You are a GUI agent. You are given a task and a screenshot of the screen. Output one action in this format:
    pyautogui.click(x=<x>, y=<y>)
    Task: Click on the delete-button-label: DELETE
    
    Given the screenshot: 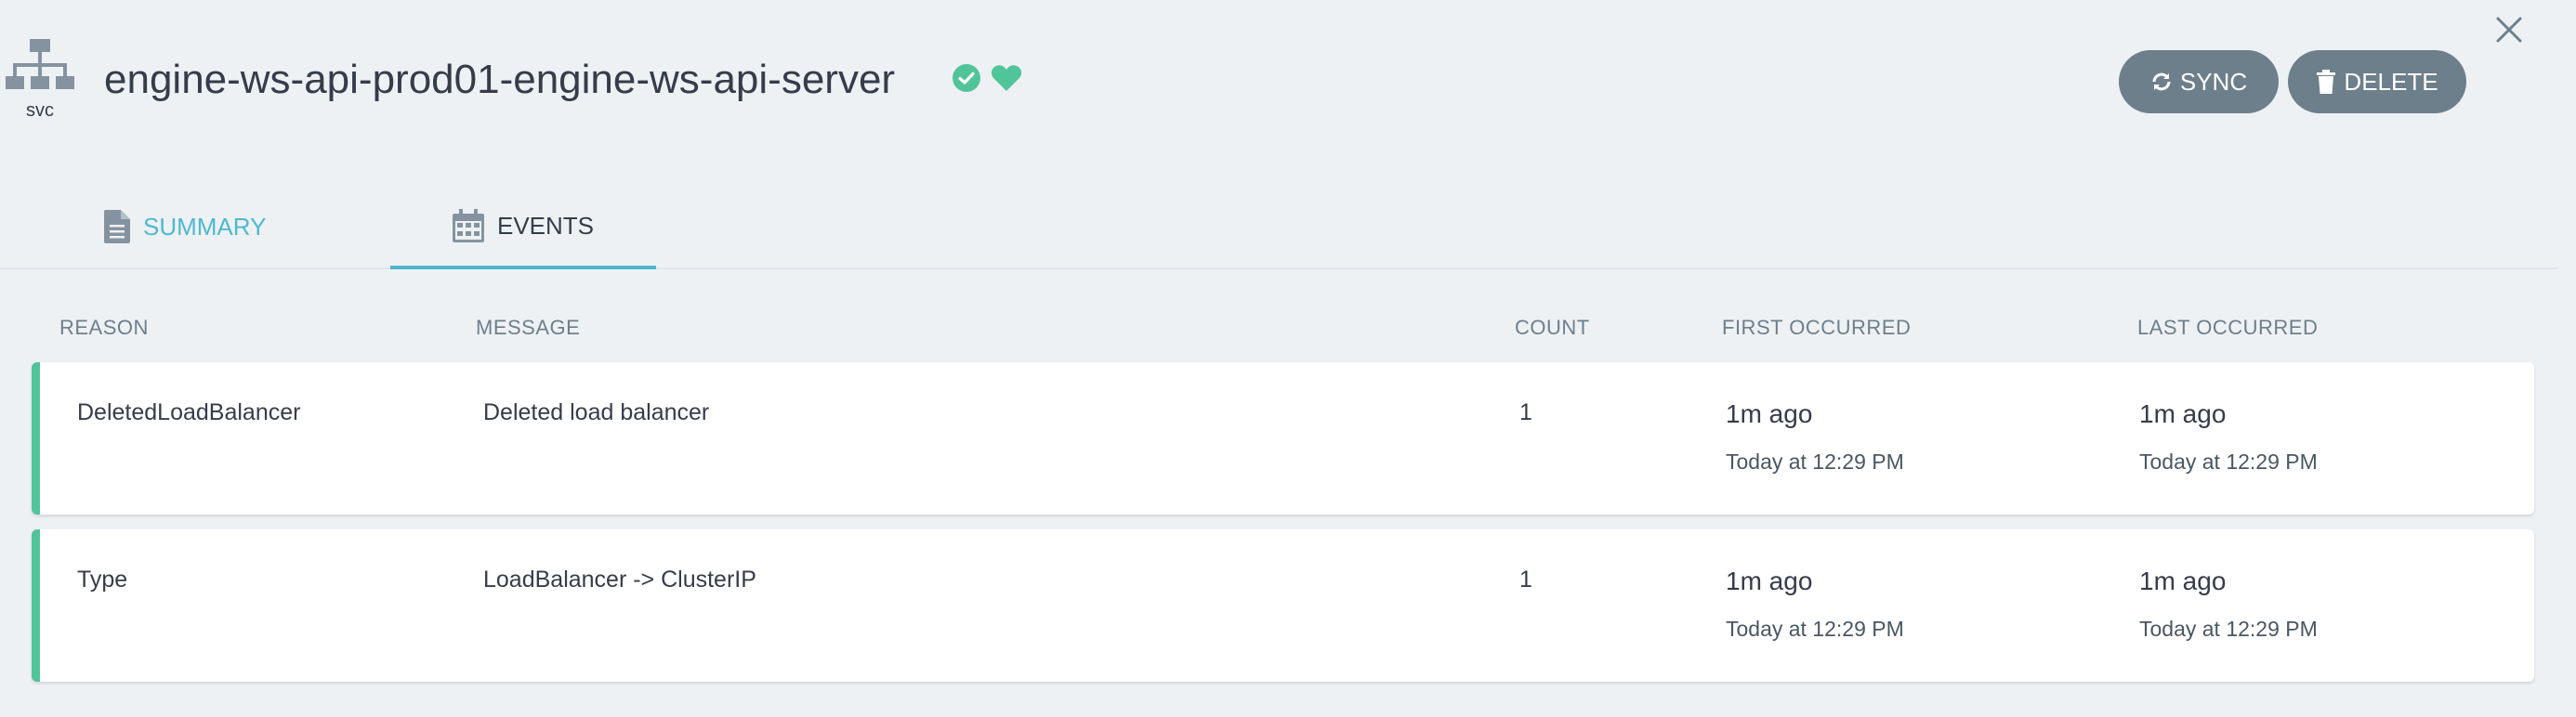 What is the action you would take?
    pyautogui.click(x=2391, y=81)
    